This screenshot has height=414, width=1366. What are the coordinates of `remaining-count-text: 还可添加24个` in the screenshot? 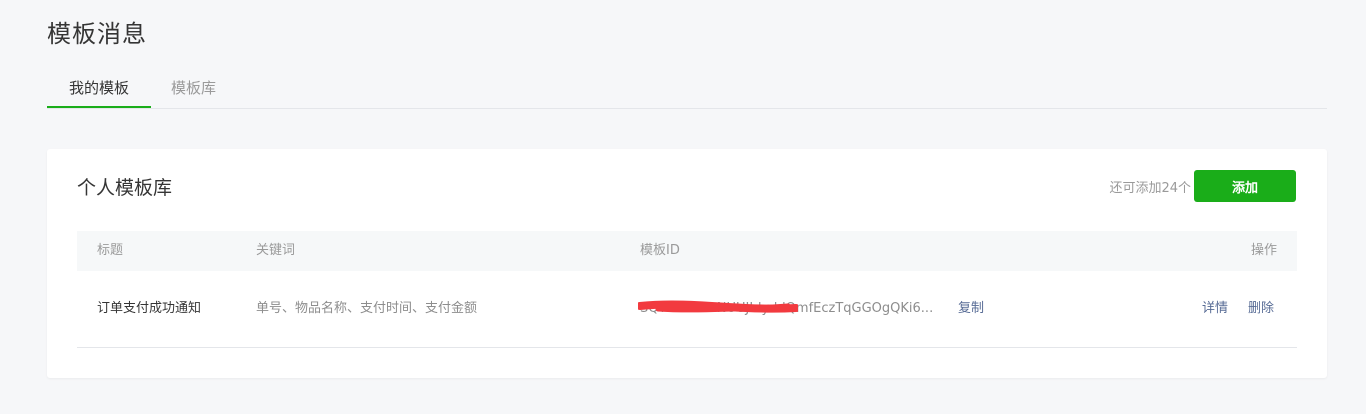 It's located at (1150, 188).